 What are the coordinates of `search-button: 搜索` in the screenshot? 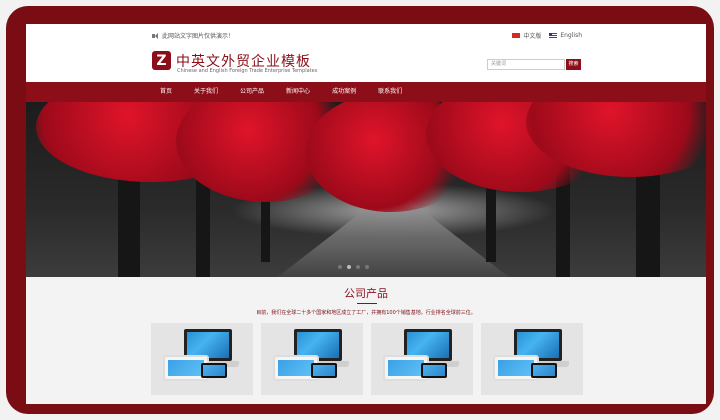 It's located at (573, 64).